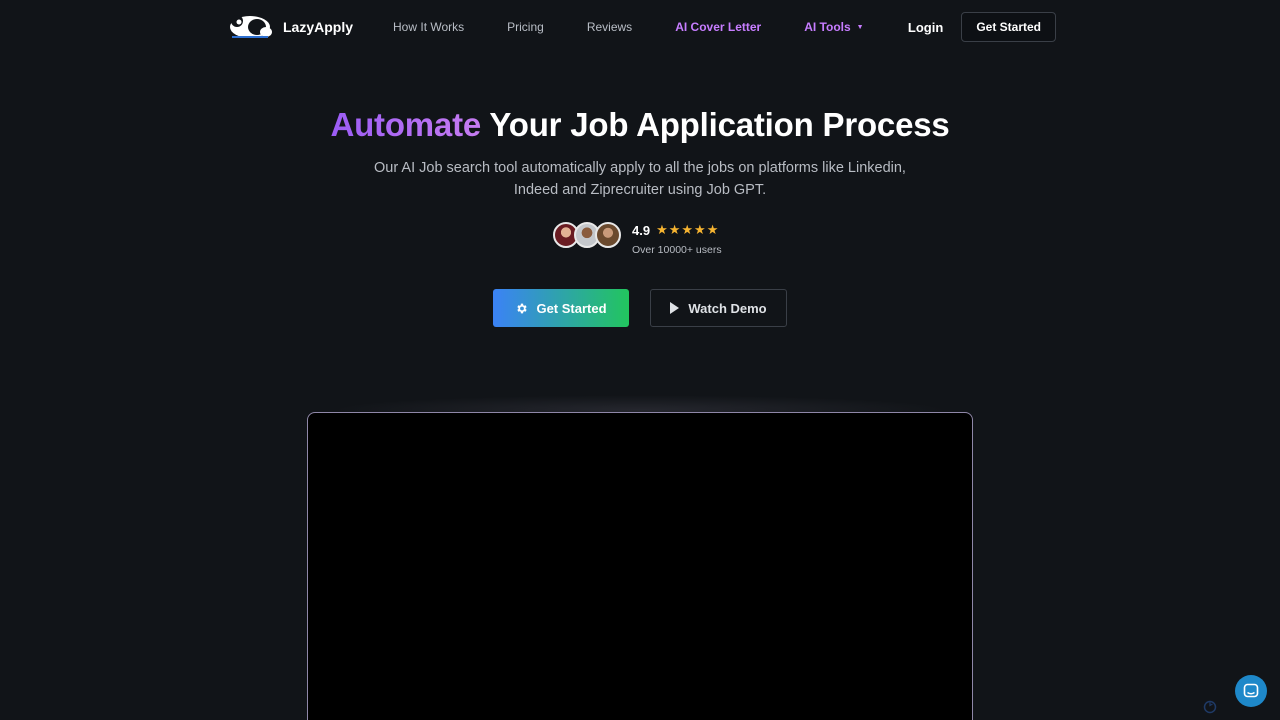  I want to click on watch-demo-button: Watch Demo, so click(718, 308).